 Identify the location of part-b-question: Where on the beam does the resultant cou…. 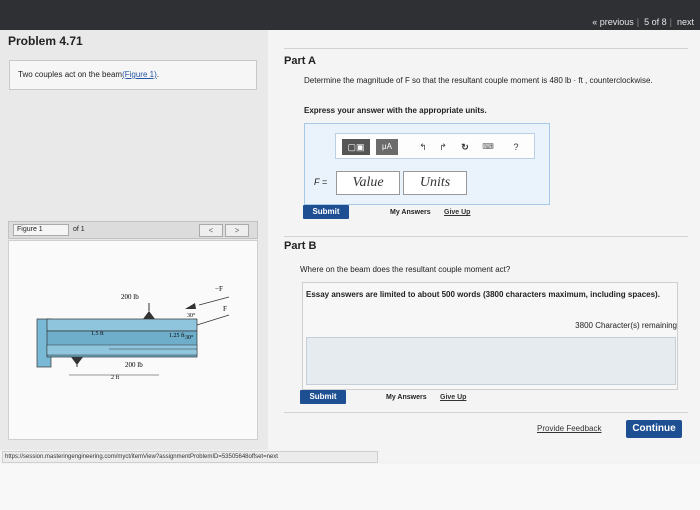
(405, 269).